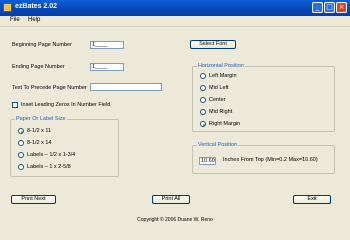  I want to click on horizontal-position-title: Horizontal Position, so click(221, 66).